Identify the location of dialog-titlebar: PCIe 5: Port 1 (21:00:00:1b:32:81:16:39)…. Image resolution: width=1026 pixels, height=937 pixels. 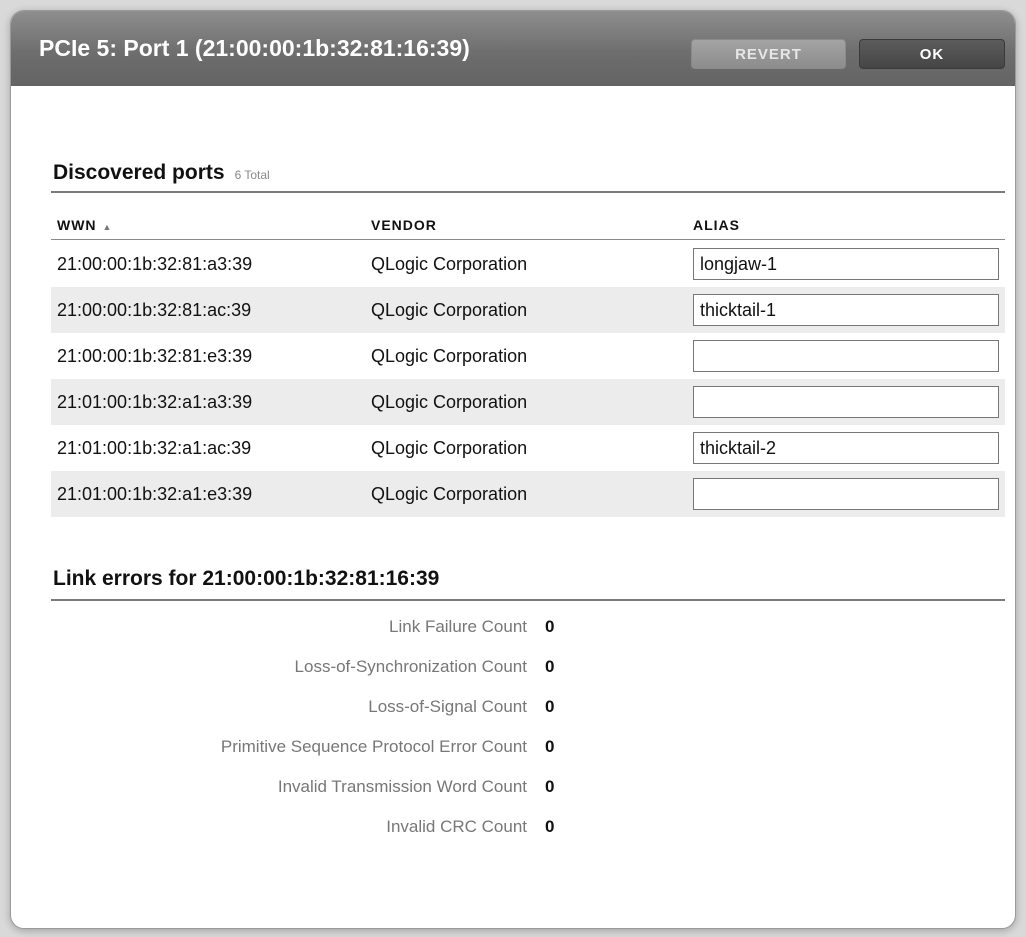
(513, 48).